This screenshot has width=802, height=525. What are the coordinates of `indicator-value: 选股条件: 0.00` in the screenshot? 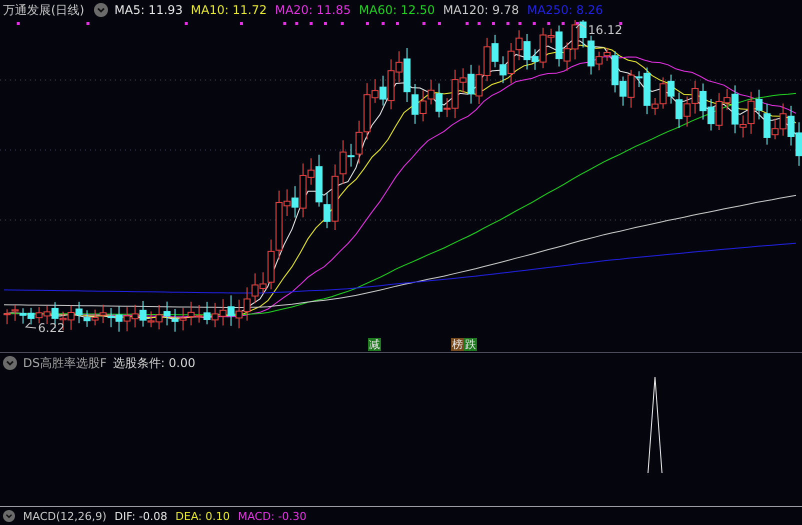 It's located at (154, 363).